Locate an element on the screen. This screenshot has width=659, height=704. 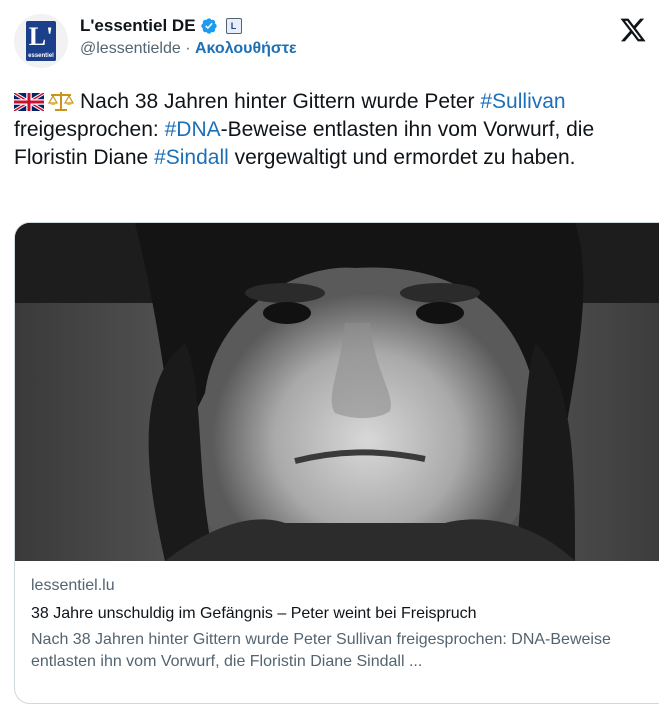
lessentiel-logo: L' essentiel is located at coordinates (41, 41).